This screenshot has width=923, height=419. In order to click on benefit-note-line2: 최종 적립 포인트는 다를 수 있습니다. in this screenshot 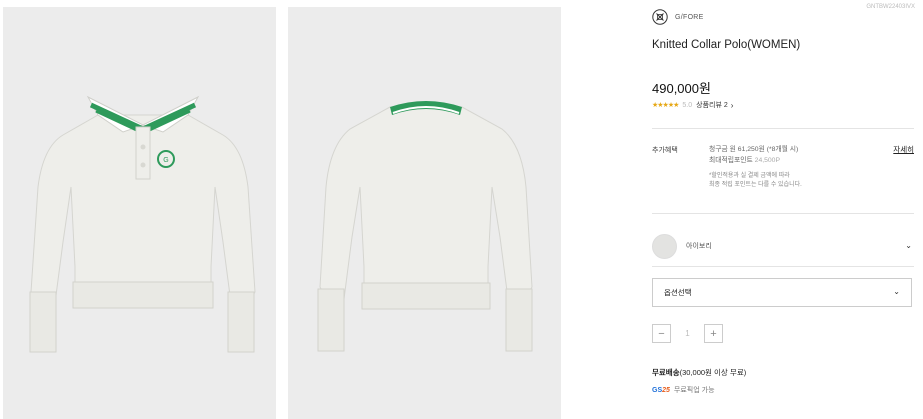, I will do `click(755, 185)`.